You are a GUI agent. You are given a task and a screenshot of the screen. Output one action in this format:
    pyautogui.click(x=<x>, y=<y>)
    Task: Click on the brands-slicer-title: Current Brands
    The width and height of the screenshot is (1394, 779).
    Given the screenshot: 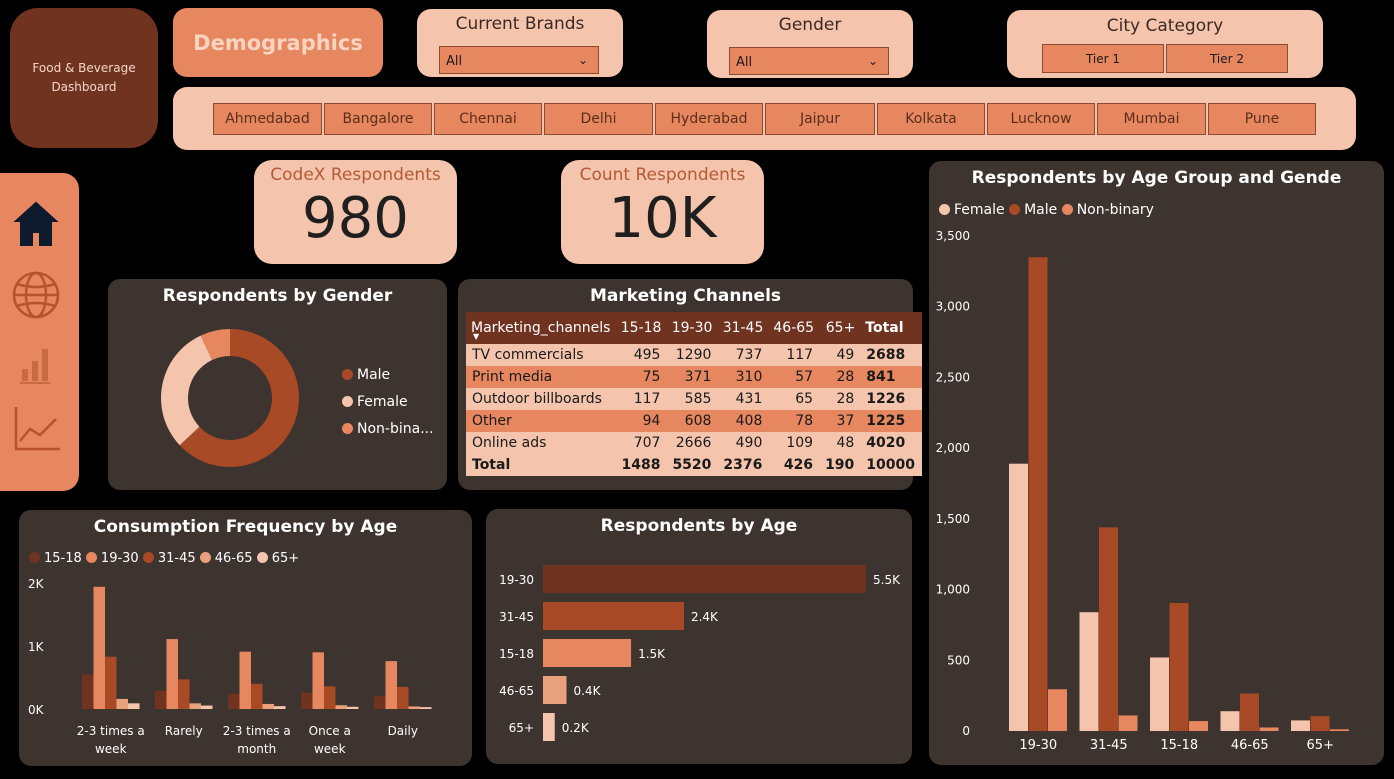 What is the action you would take?
    pyautogui.click(x=520, y=24)
    